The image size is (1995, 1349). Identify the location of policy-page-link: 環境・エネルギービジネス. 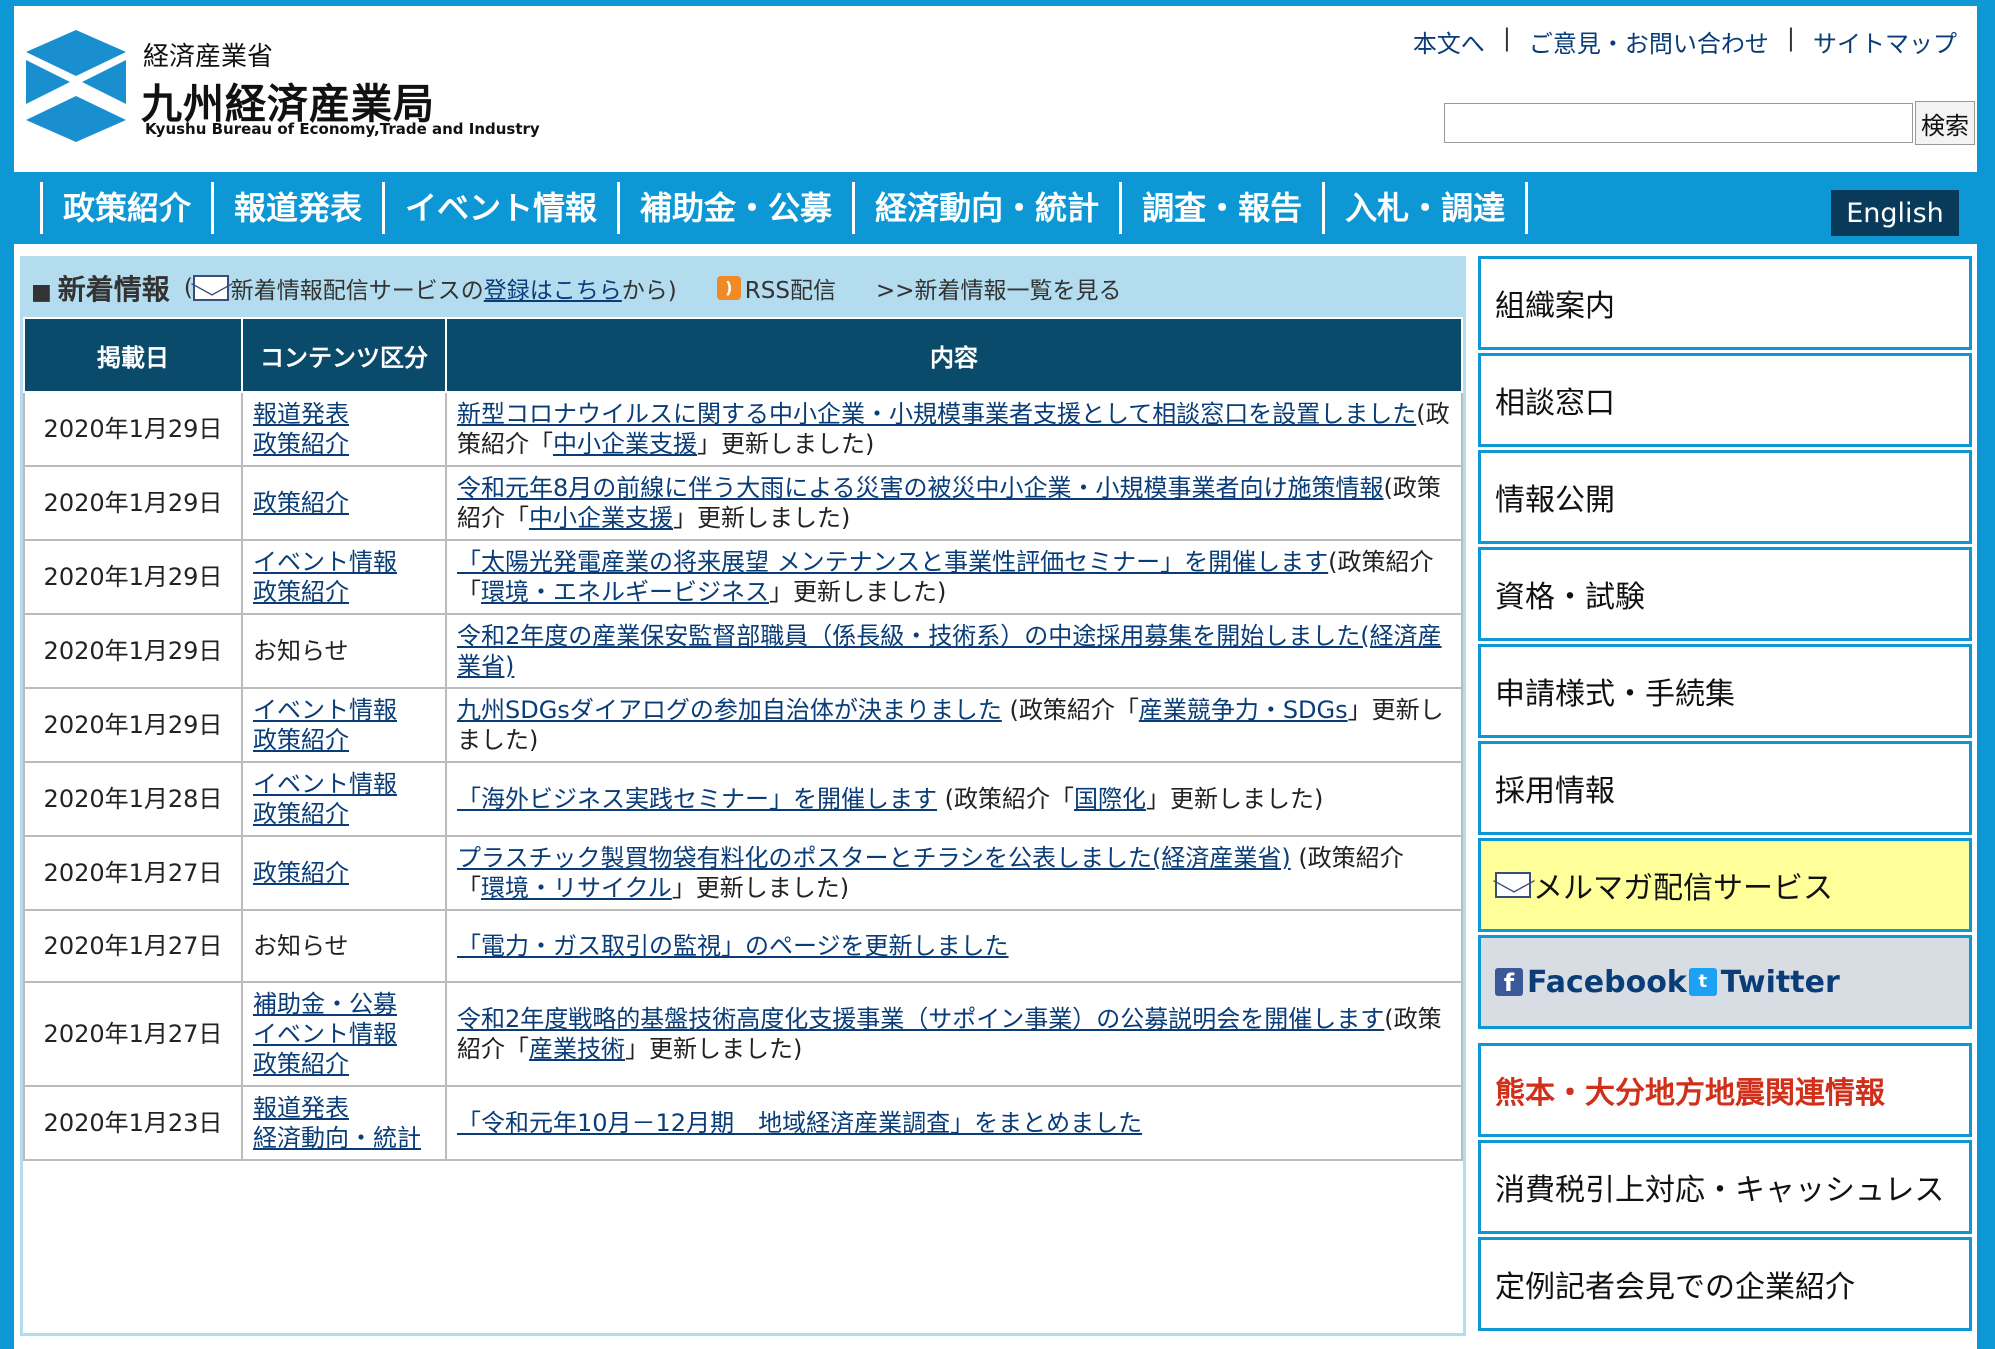
(625, 592).